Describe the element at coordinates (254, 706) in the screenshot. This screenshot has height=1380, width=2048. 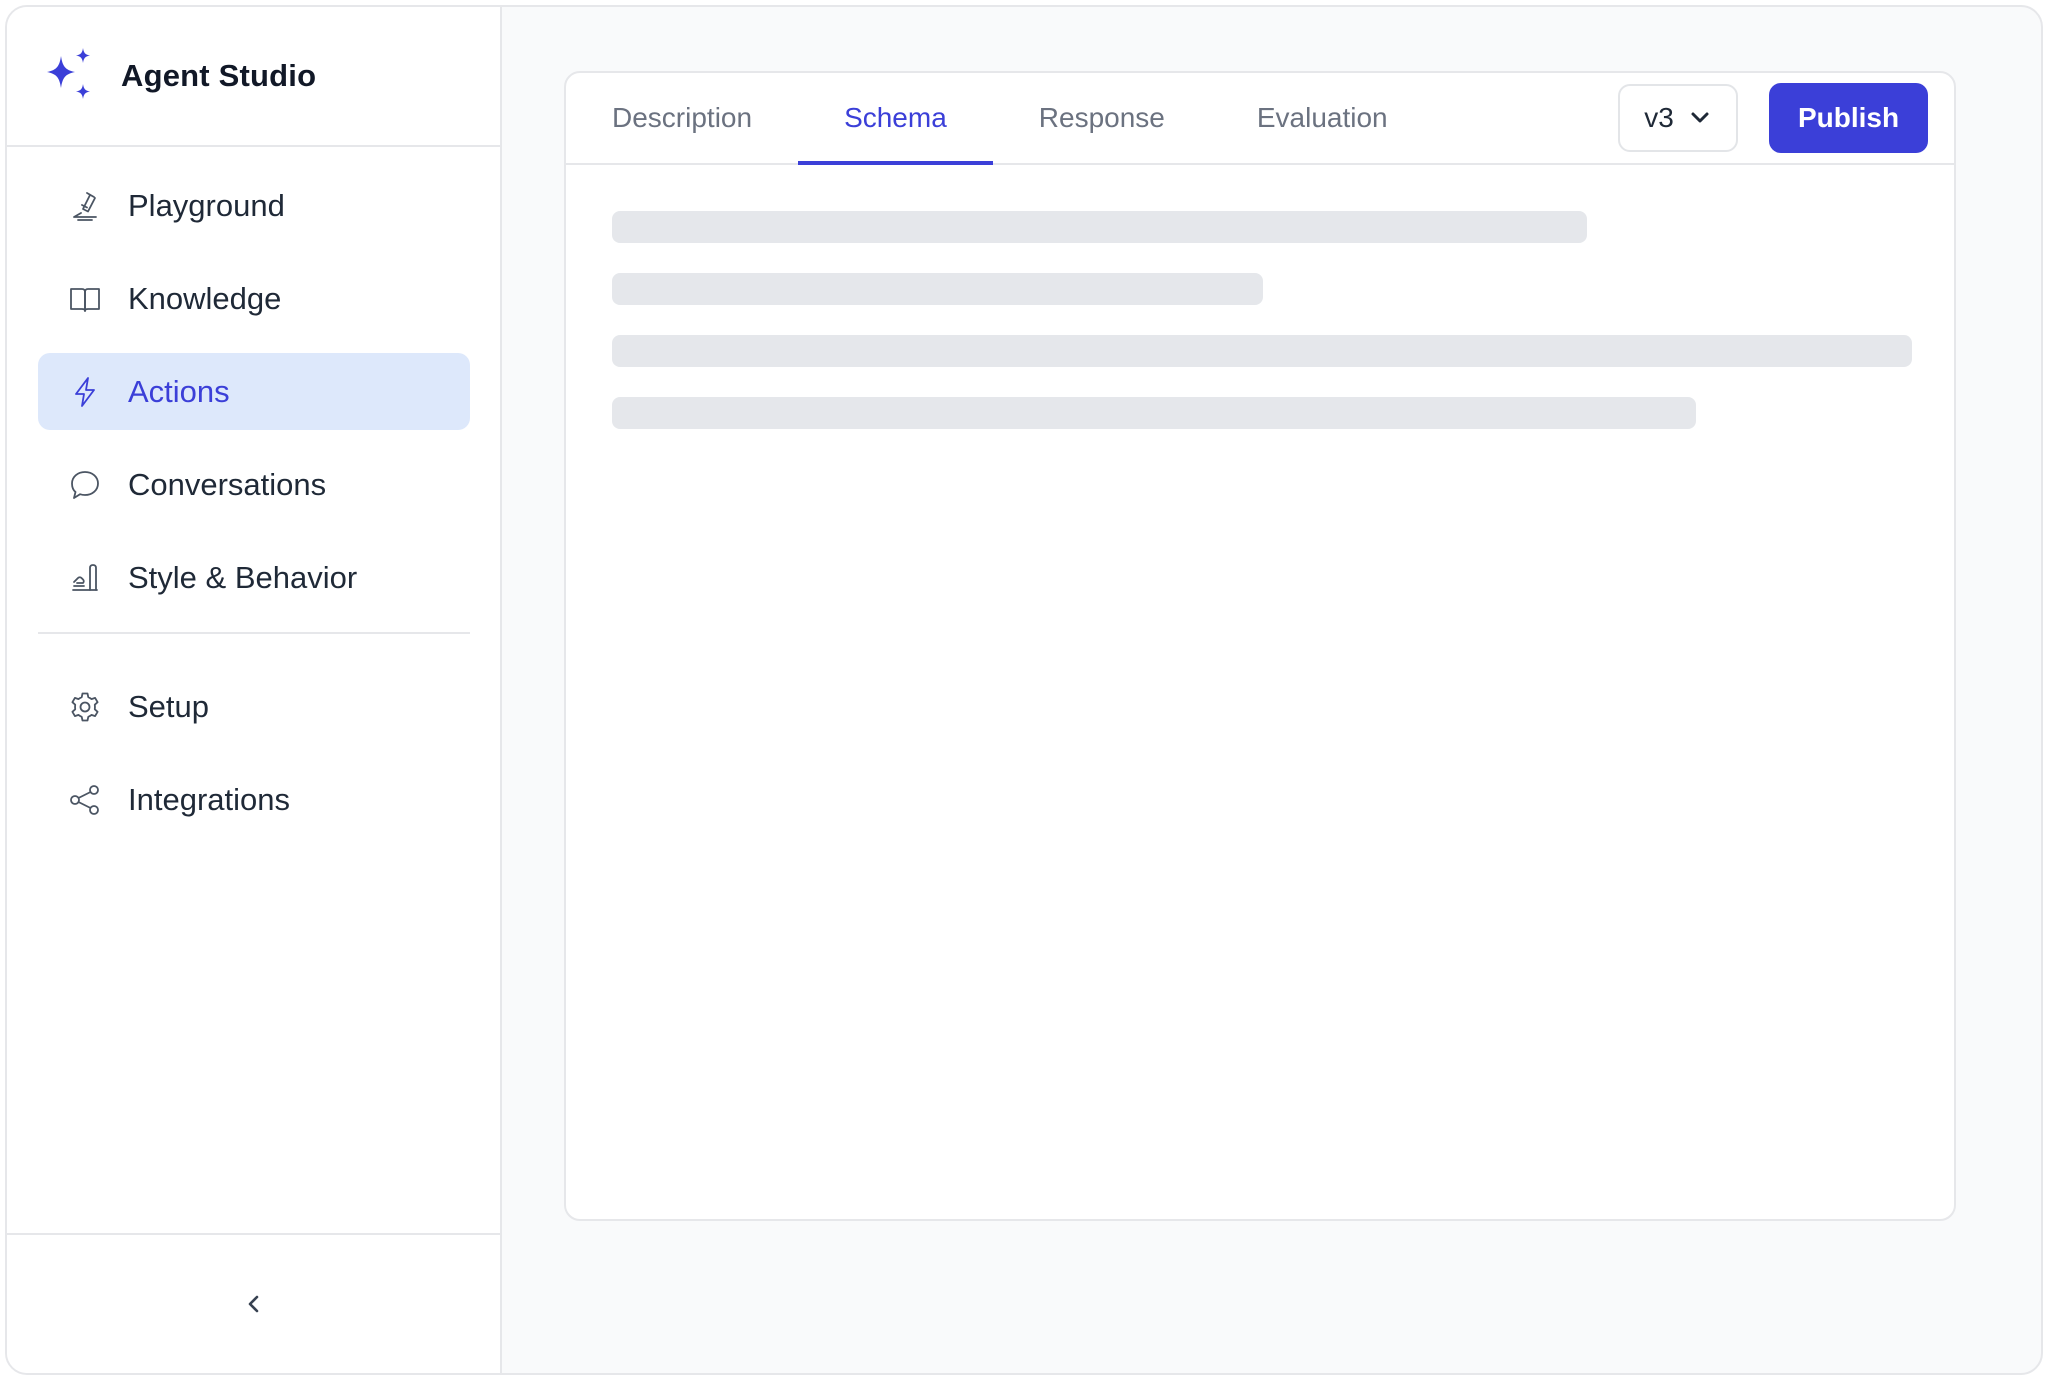
I see `sidebar-item-setup: Setup` at that location.